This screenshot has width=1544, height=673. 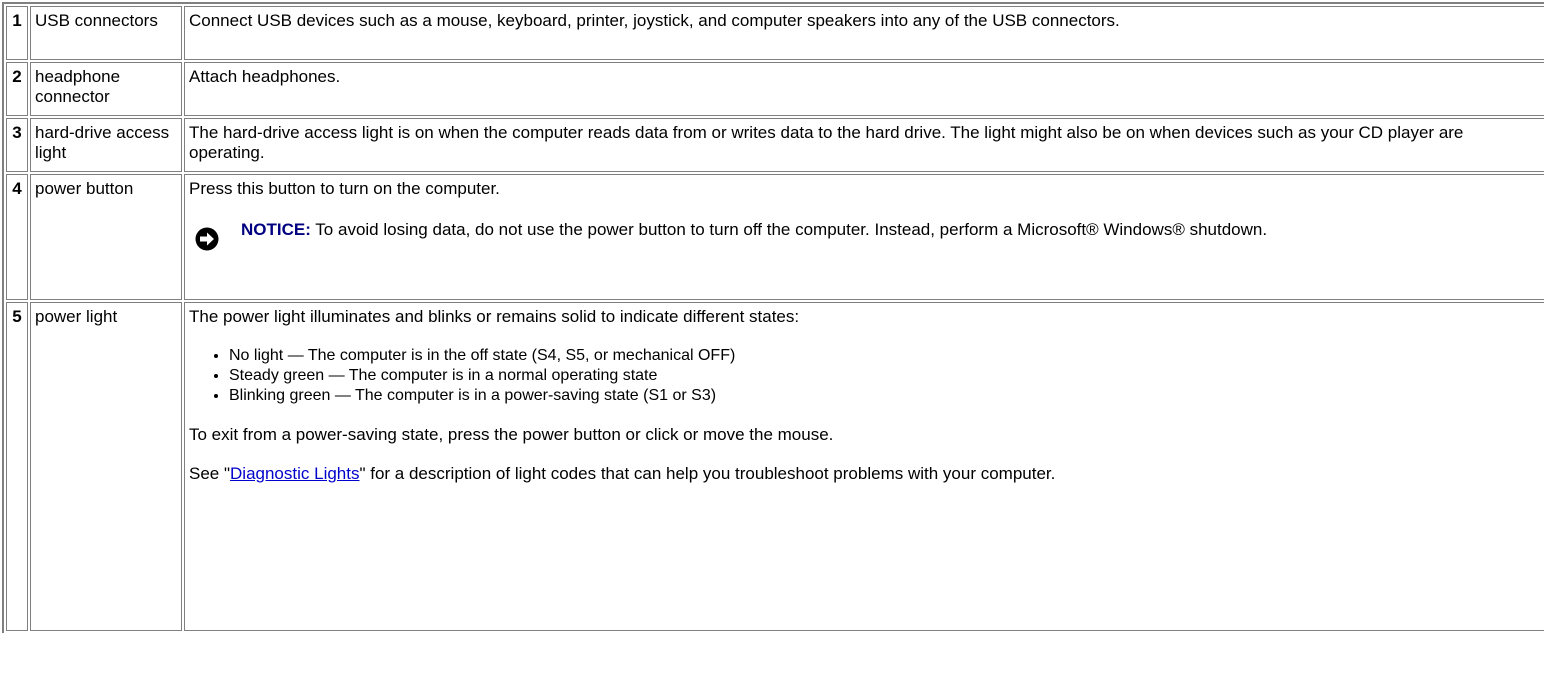 I want to click on notice-label: NOTICE:, so click(x=276, y=229).